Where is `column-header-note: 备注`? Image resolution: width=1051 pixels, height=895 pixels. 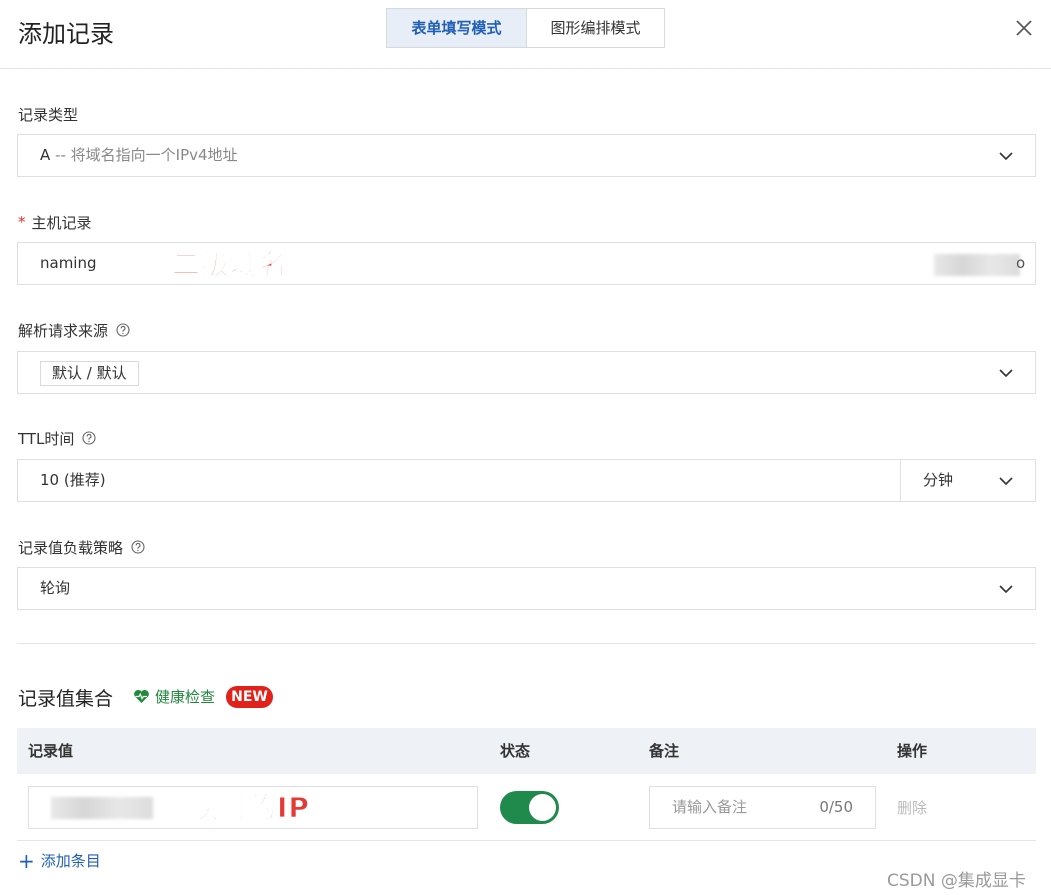
column-header-note: 备注 is located at coordinates (664, 751).